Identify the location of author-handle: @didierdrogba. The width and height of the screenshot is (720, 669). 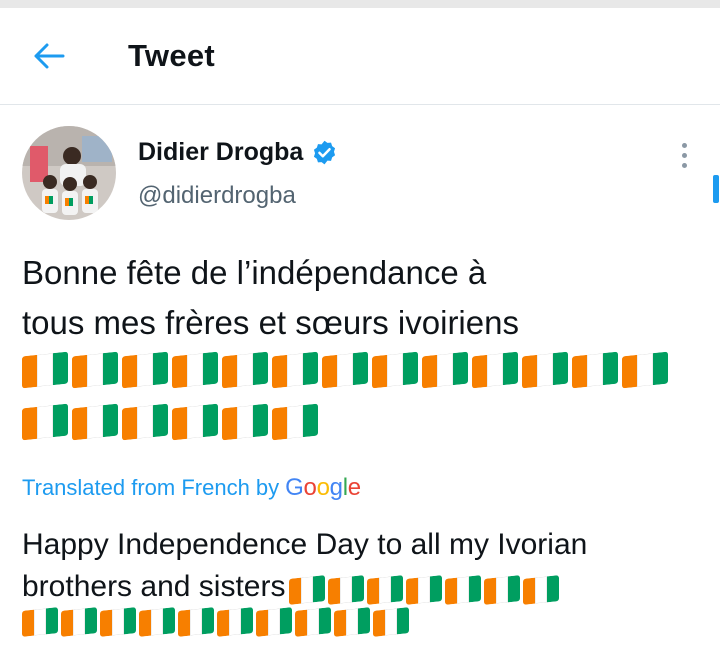
(217, 196).